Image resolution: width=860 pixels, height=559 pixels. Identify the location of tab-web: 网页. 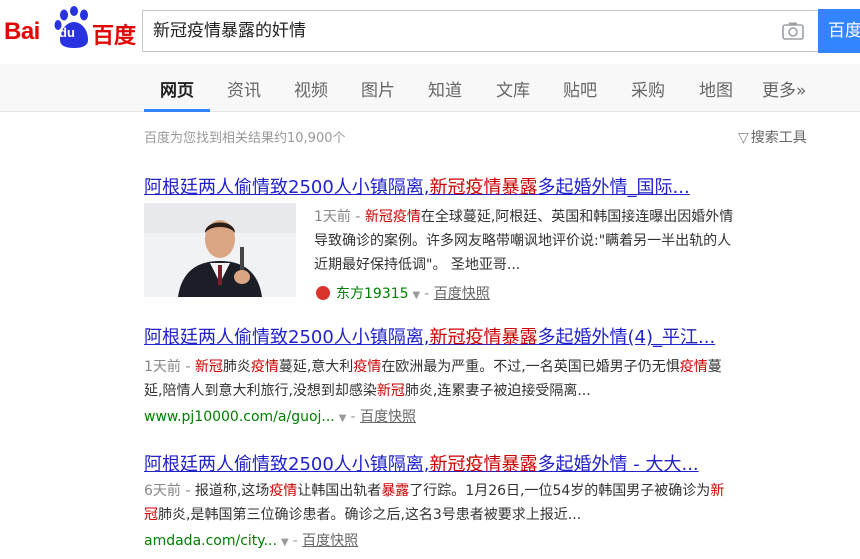
(177, 88).